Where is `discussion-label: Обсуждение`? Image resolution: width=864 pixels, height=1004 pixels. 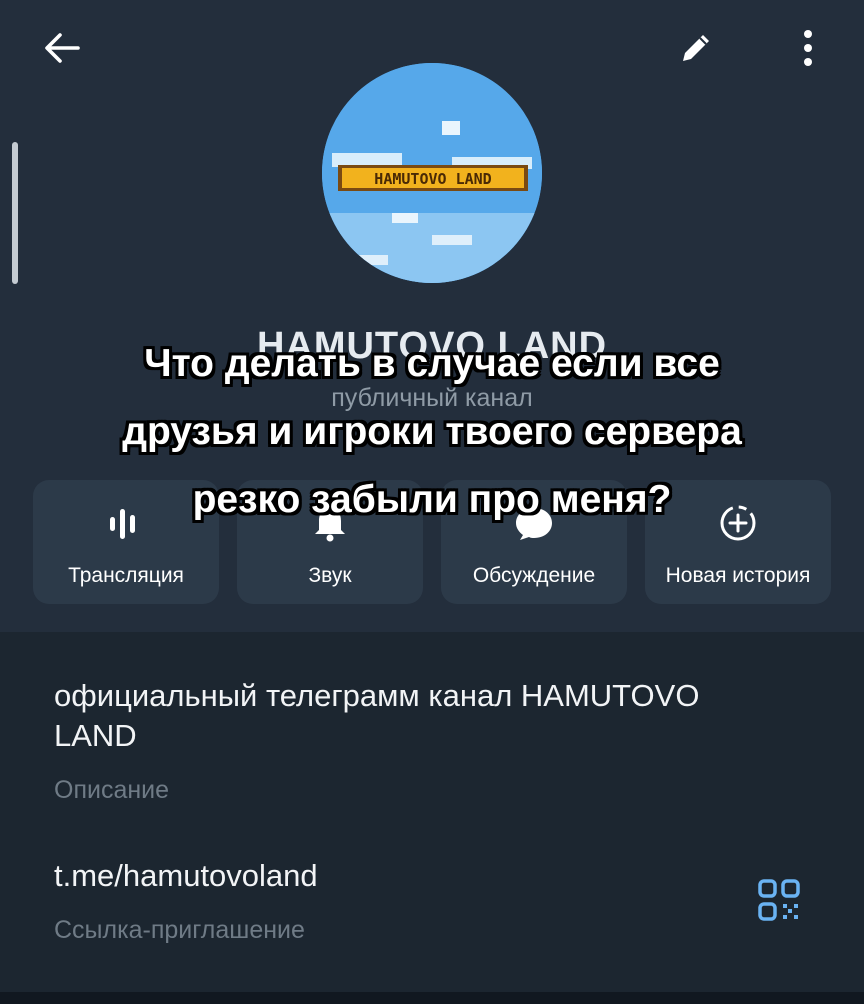 discussion-label: Обсуждение is located at coordinates (534, 575).